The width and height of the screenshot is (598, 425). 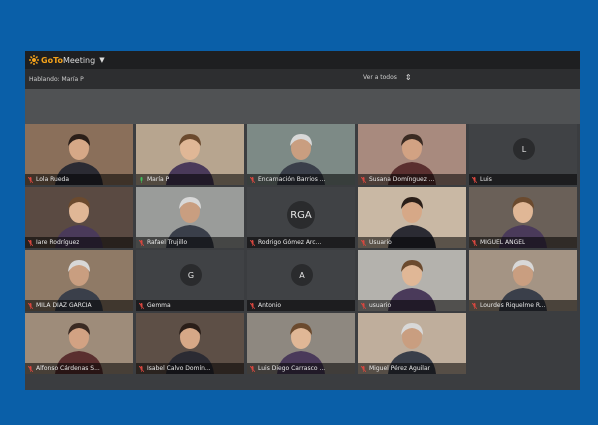 What do you see at coordinates (79, 280) in the screenshot?
I see `participant-tile: MILA DÍAZ GARCÍA` at bounding box center [79, 280].